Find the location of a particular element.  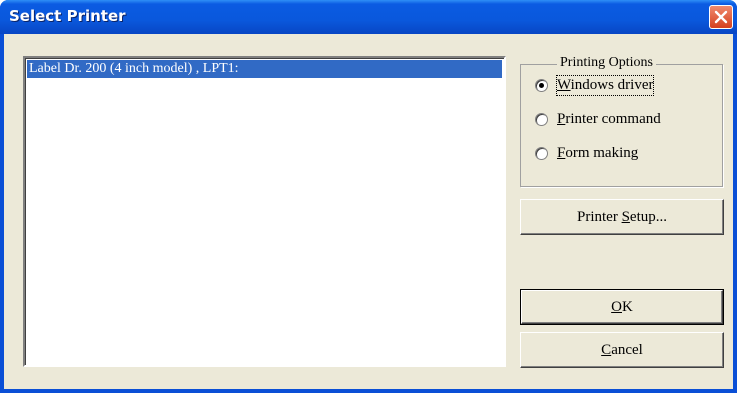

form-making-label: Form making is located at coordinates (597, 153).